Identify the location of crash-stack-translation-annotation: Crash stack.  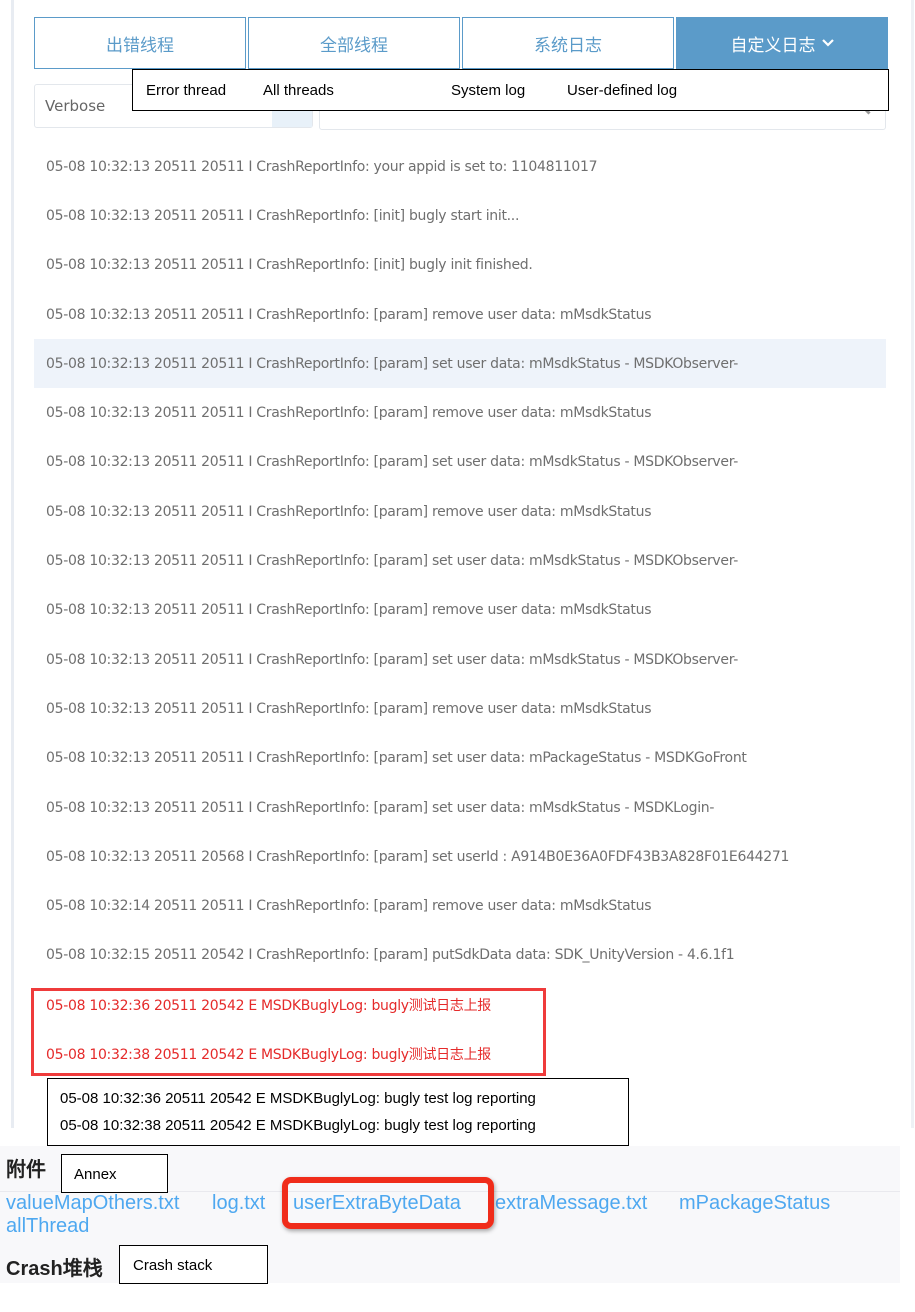
(193, 1264).